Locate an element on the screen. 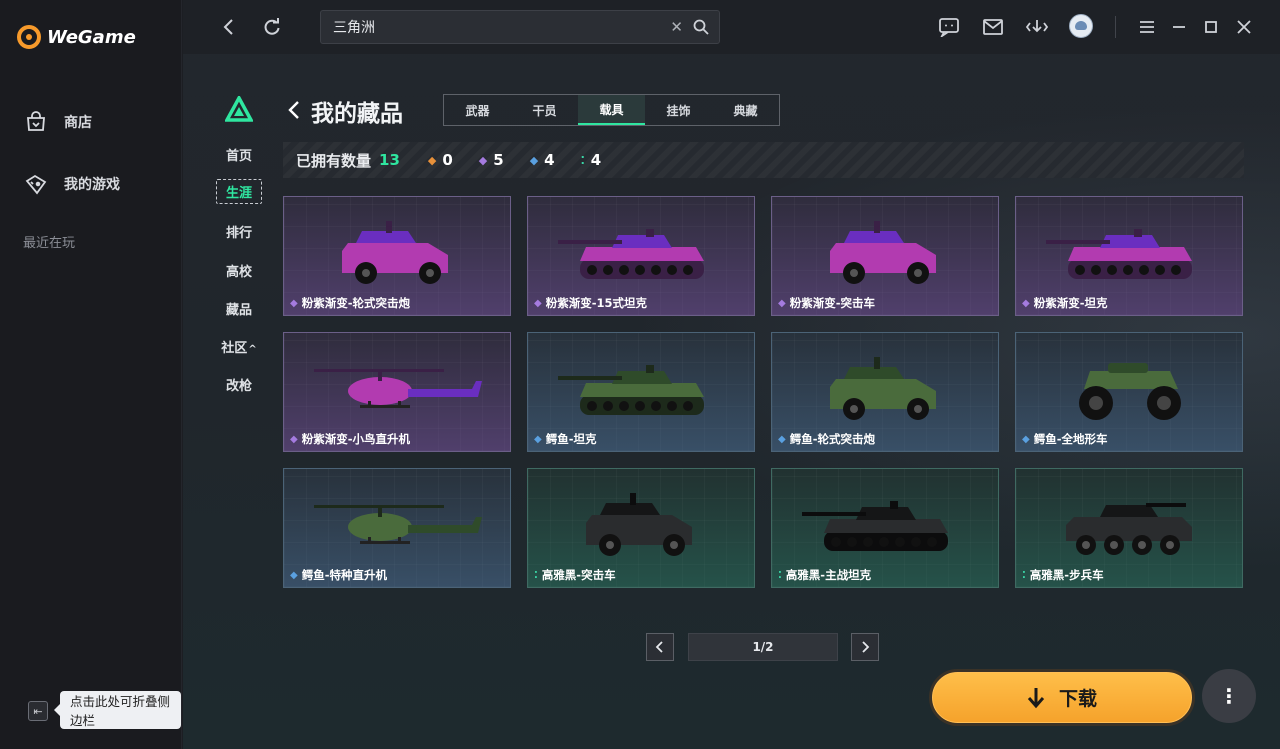 The width and height of the screenshot is (1280, 749). game-nav-home: 首页 is located at coordinates (239, 154).